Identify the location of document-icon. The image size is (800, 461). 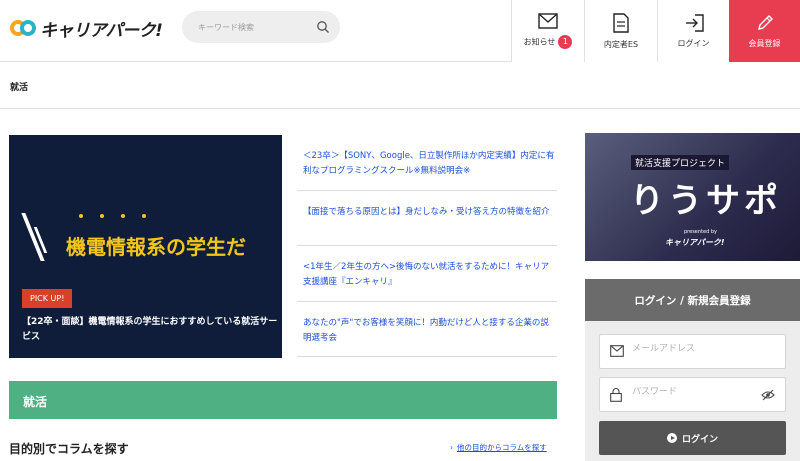
(621, 22).